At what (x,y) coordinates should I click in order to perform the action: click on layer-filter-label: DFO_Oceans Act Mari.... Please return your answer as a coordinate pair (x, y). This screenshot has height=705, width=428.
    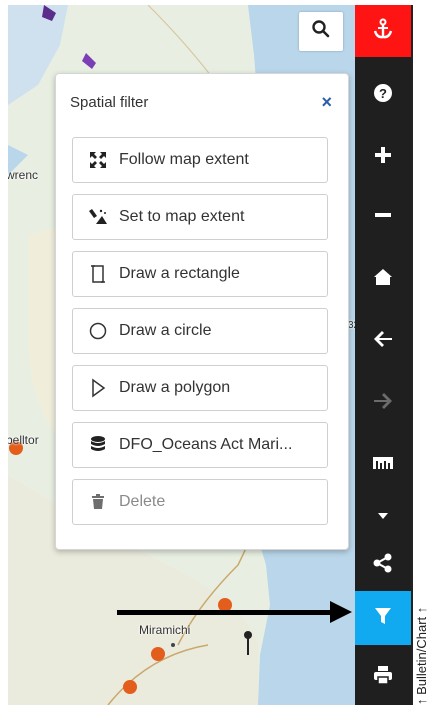
    Looking at the image, I should click on (206, 444).